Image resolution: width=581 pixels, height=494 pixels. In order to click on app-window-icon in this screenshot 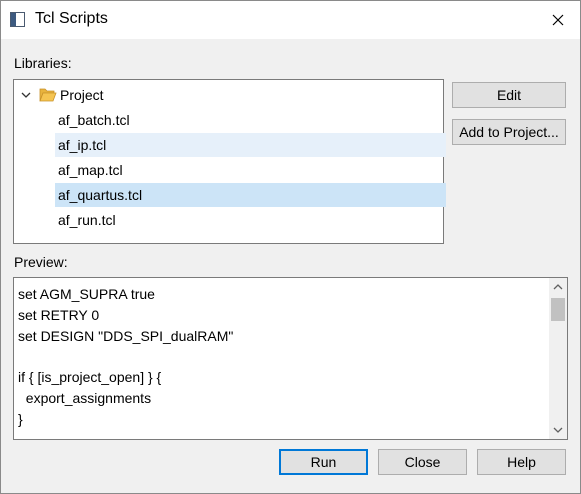, I will do `click(17, 19)`.